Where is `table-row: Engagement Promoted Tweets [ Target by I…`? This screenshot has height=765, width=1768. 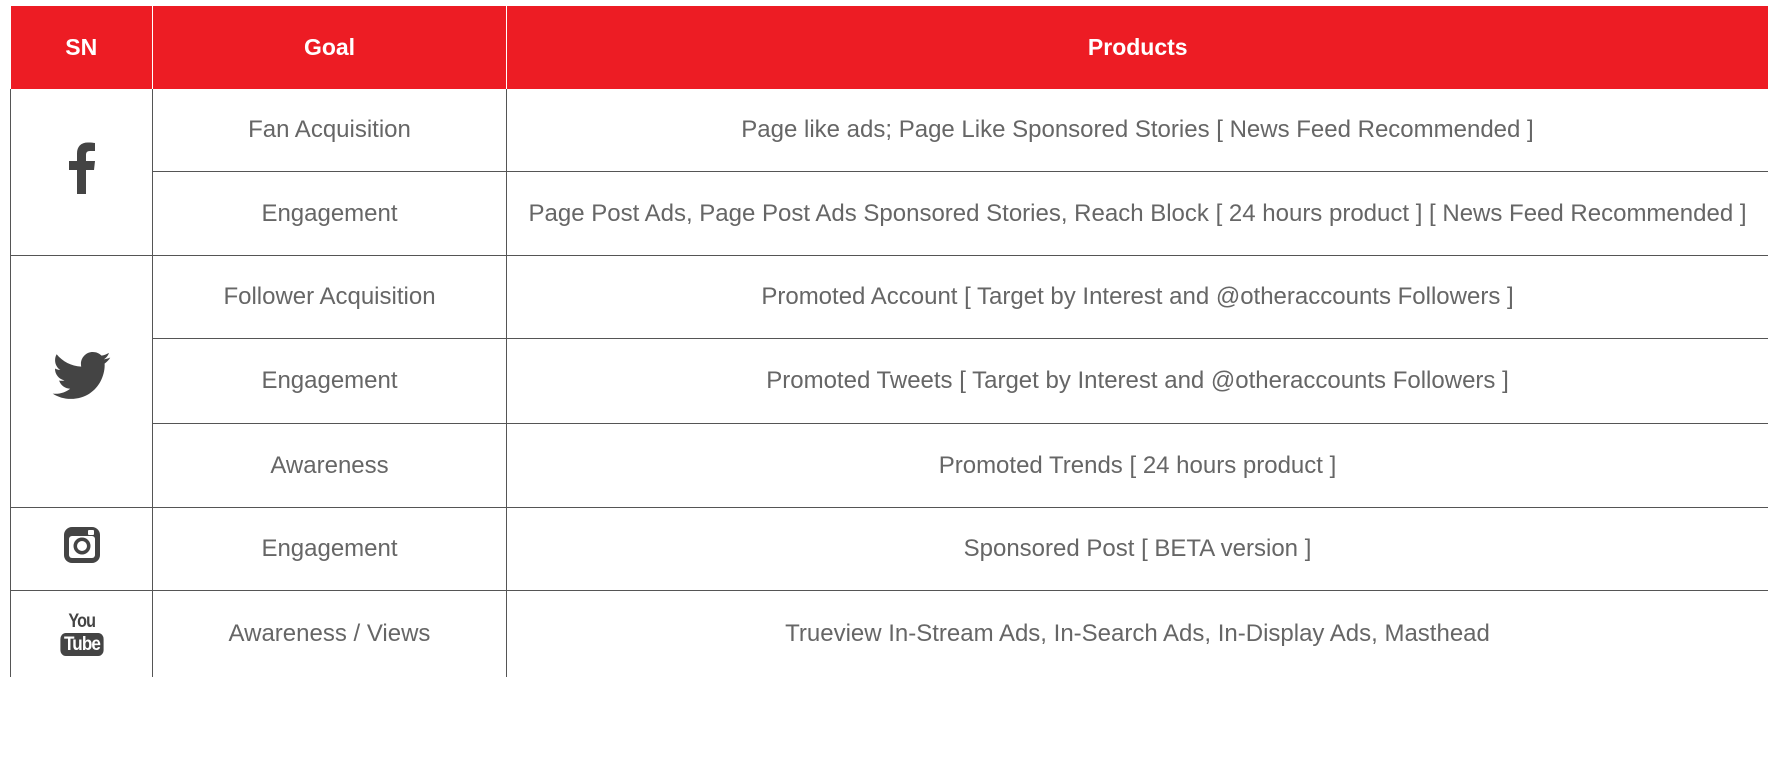
table-row: Engagement Promoted Tweets [ Target by I… is located at coordinates (889, 381).